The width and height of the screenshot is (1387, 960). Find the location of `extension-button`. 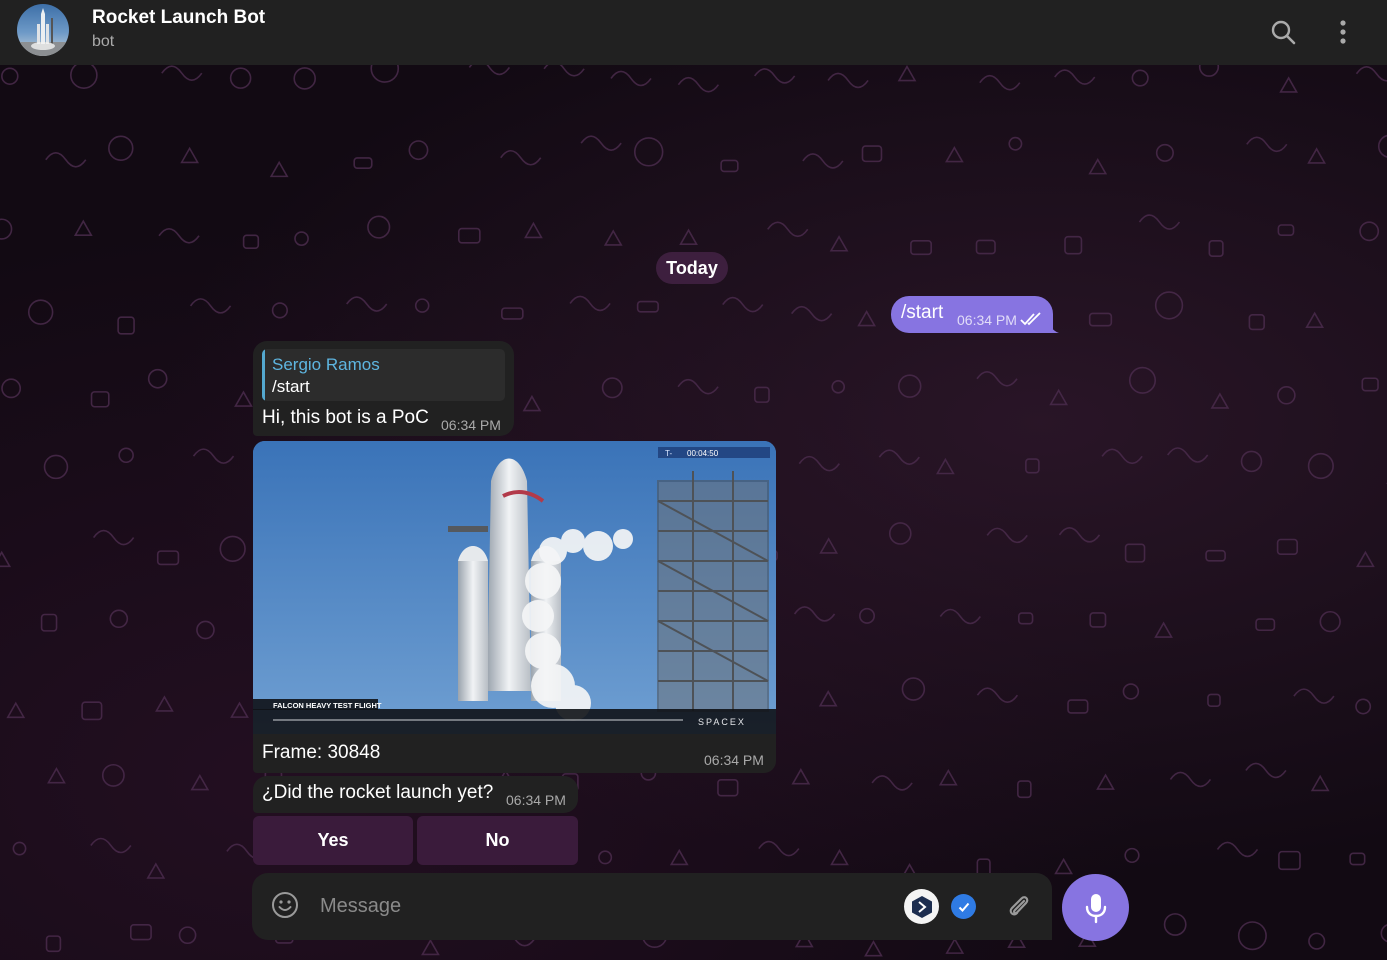

extension-button is located at coordinates (921, 906).